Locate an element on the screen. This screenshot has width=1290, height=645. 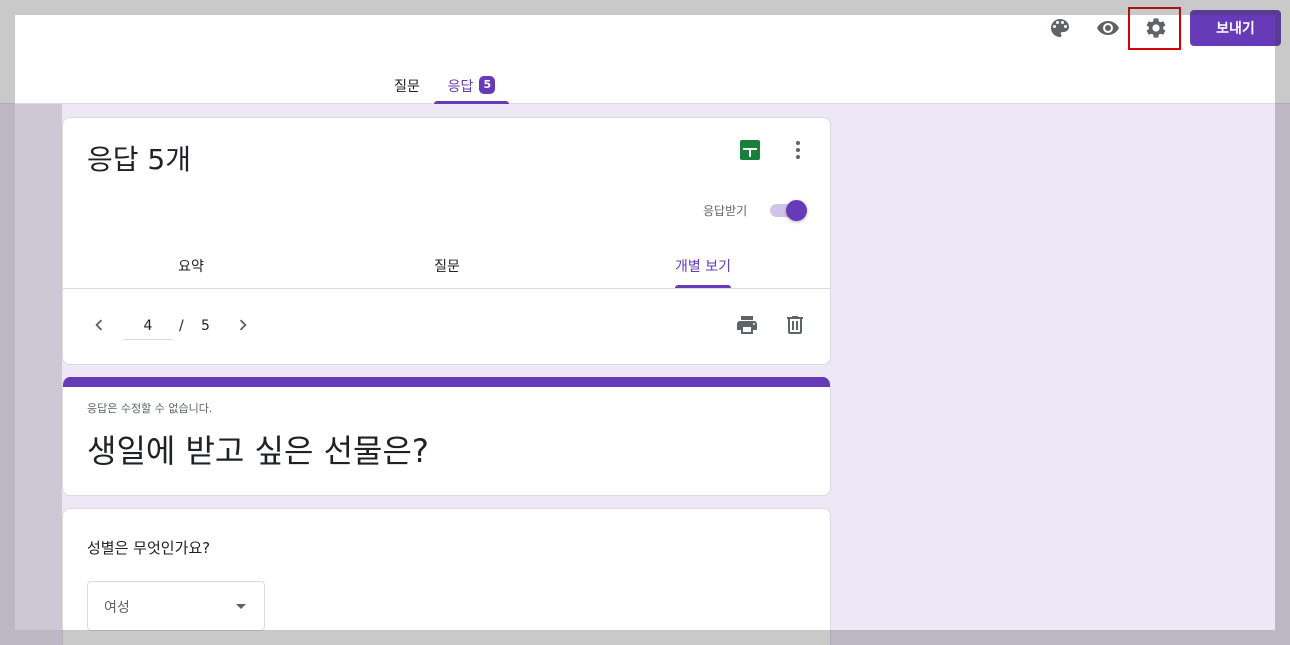
tab-question: 질문 is located at coordinates (447, 267).